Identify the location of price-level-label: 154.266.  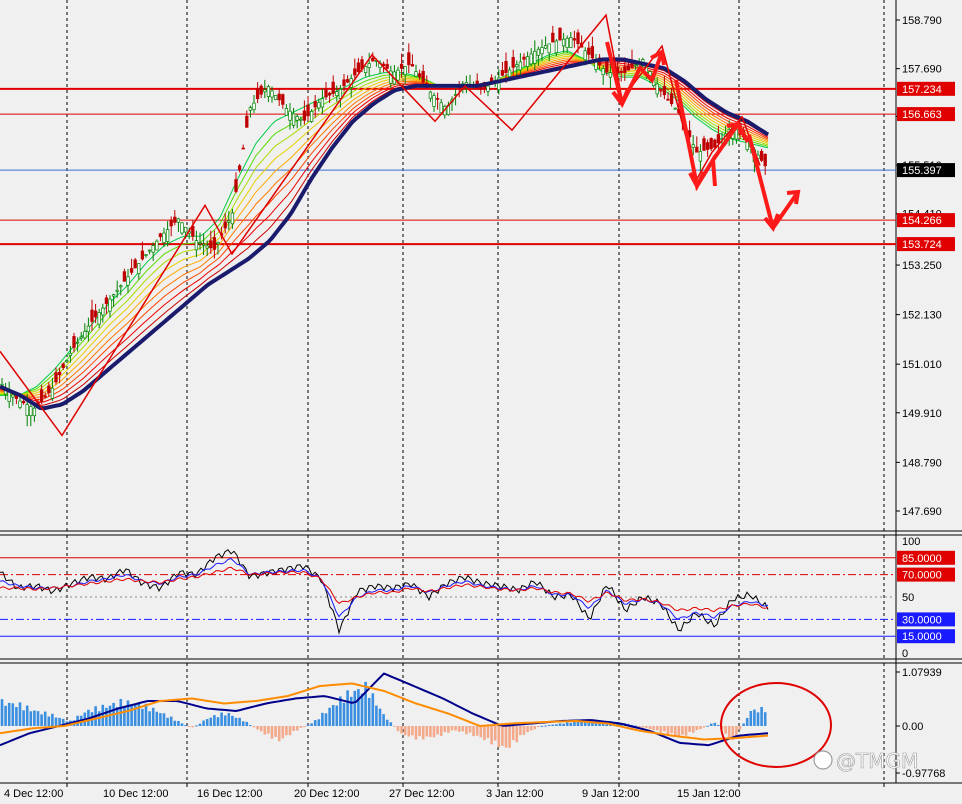
(922, 221).